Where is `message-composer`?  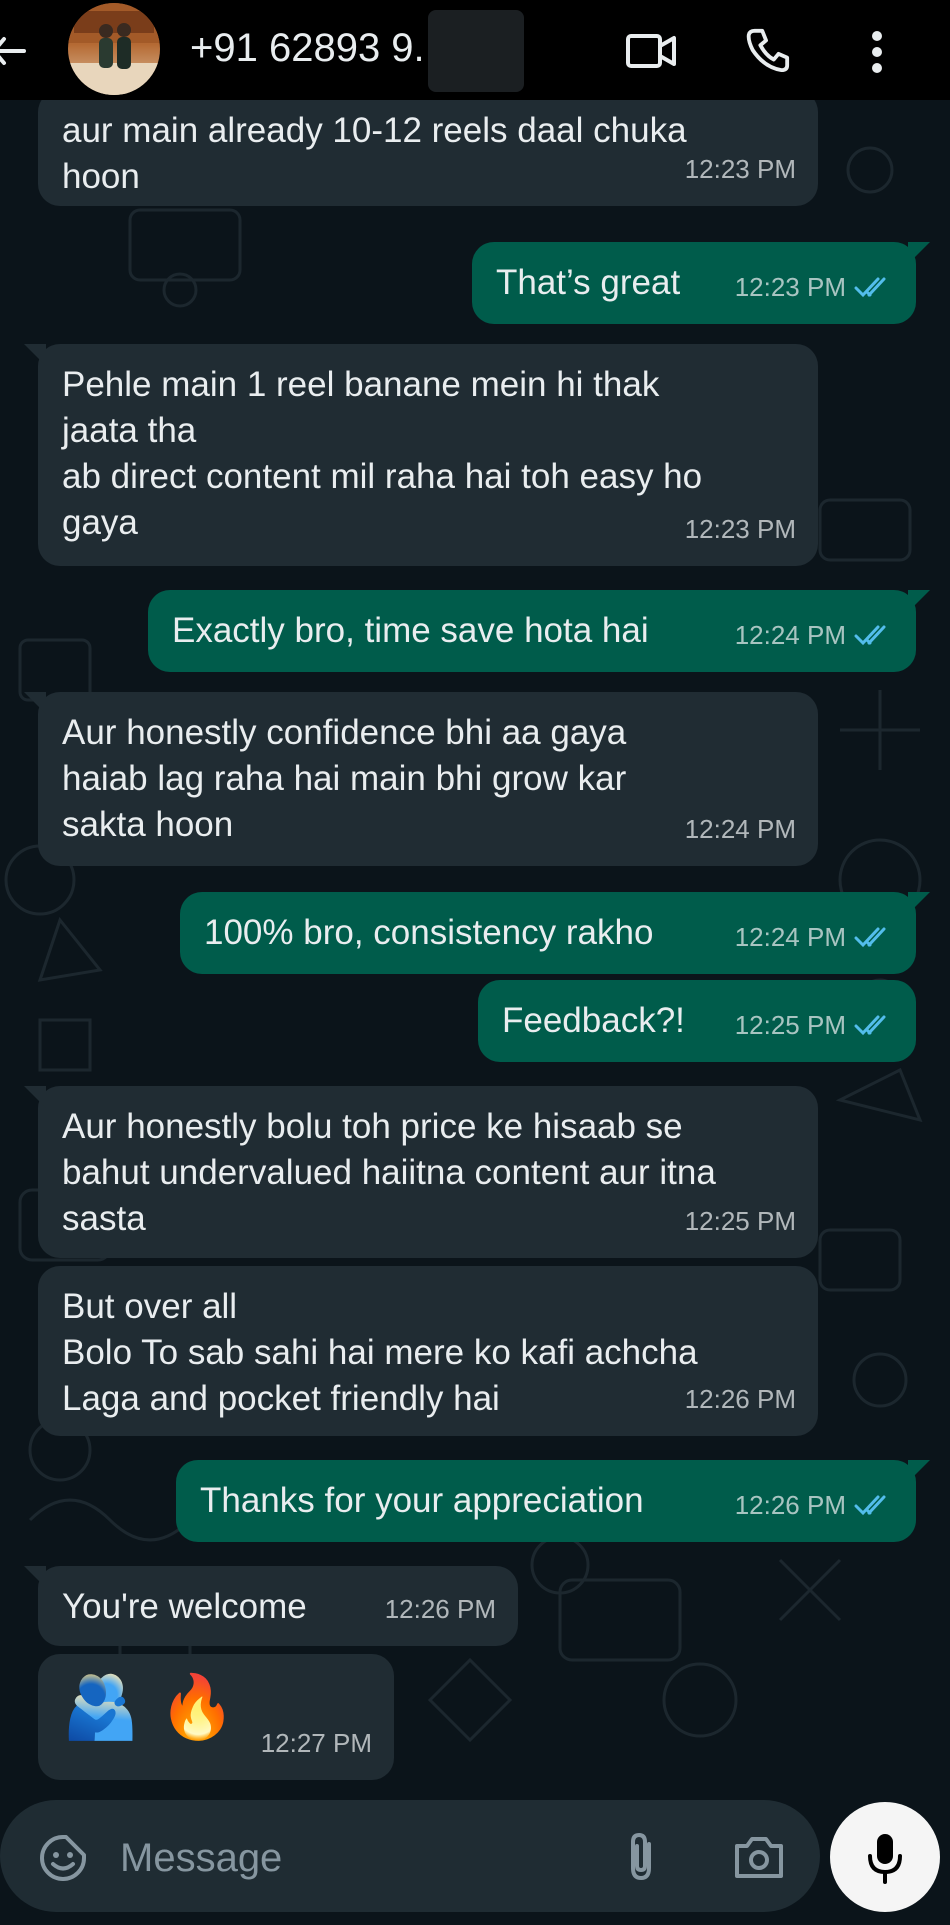
message-composer is located at coordinates (410, 1856).